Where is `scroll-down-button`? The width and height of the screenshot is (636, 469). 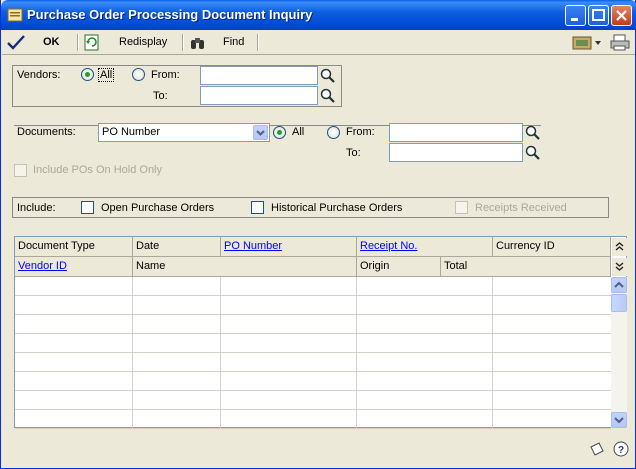 scroll-down-button is located at coordinates (619, 420).